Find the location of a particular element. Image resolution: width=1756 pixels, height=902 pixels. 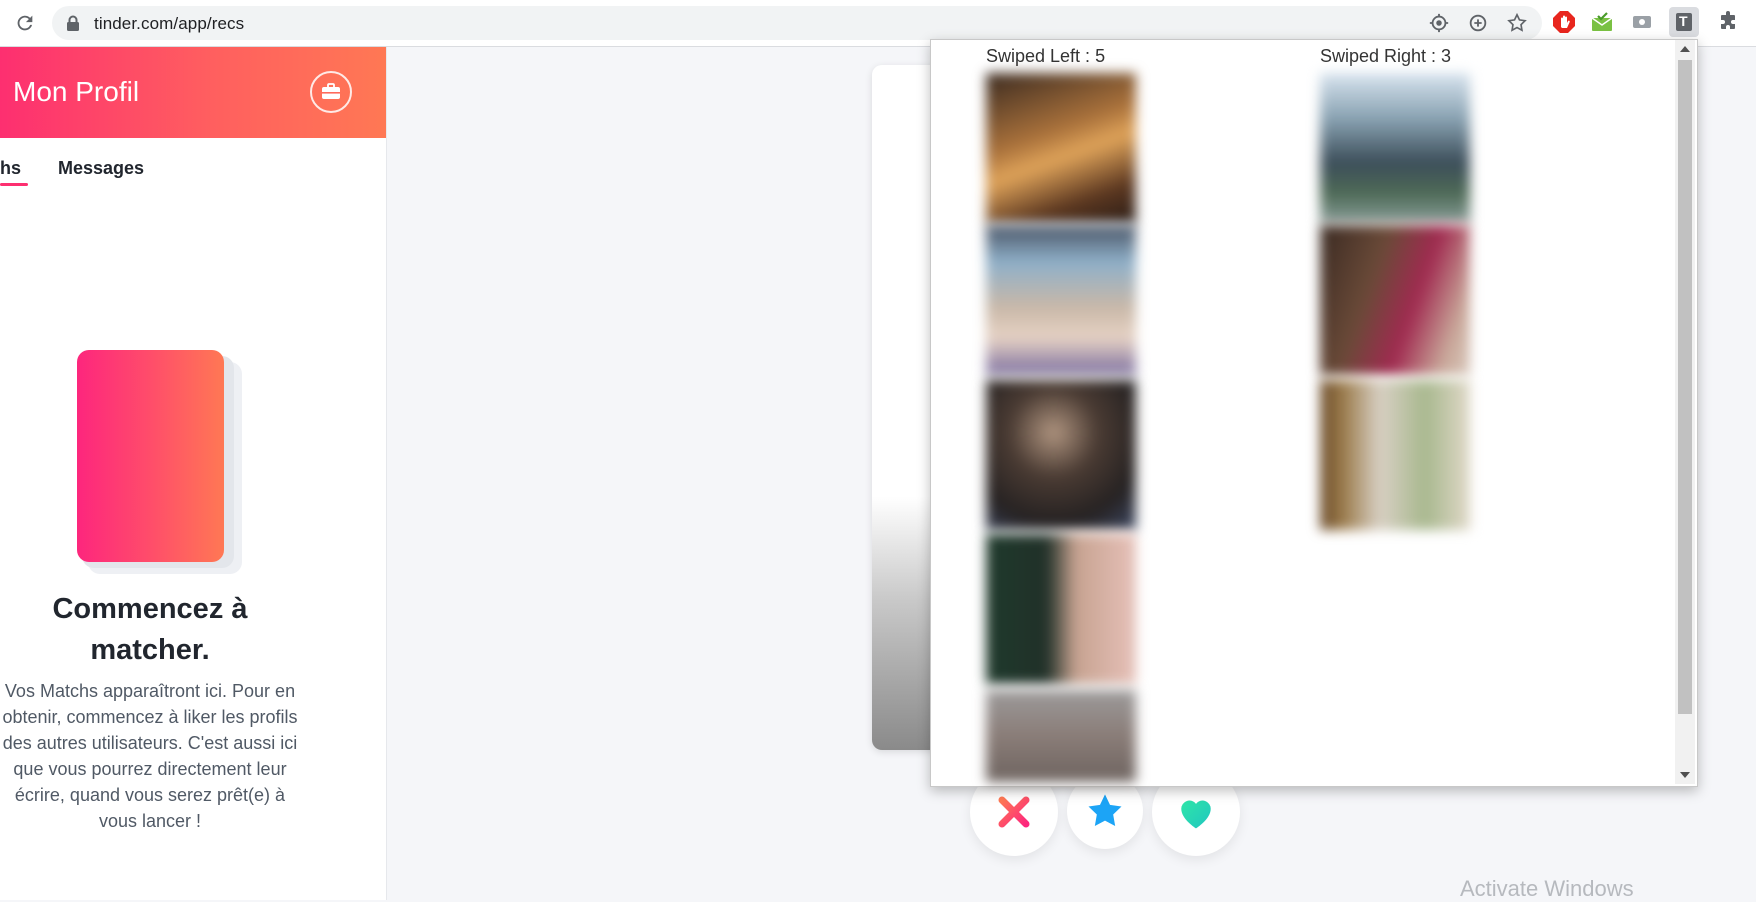

work-mode-button is located at coordinates (331, 92).